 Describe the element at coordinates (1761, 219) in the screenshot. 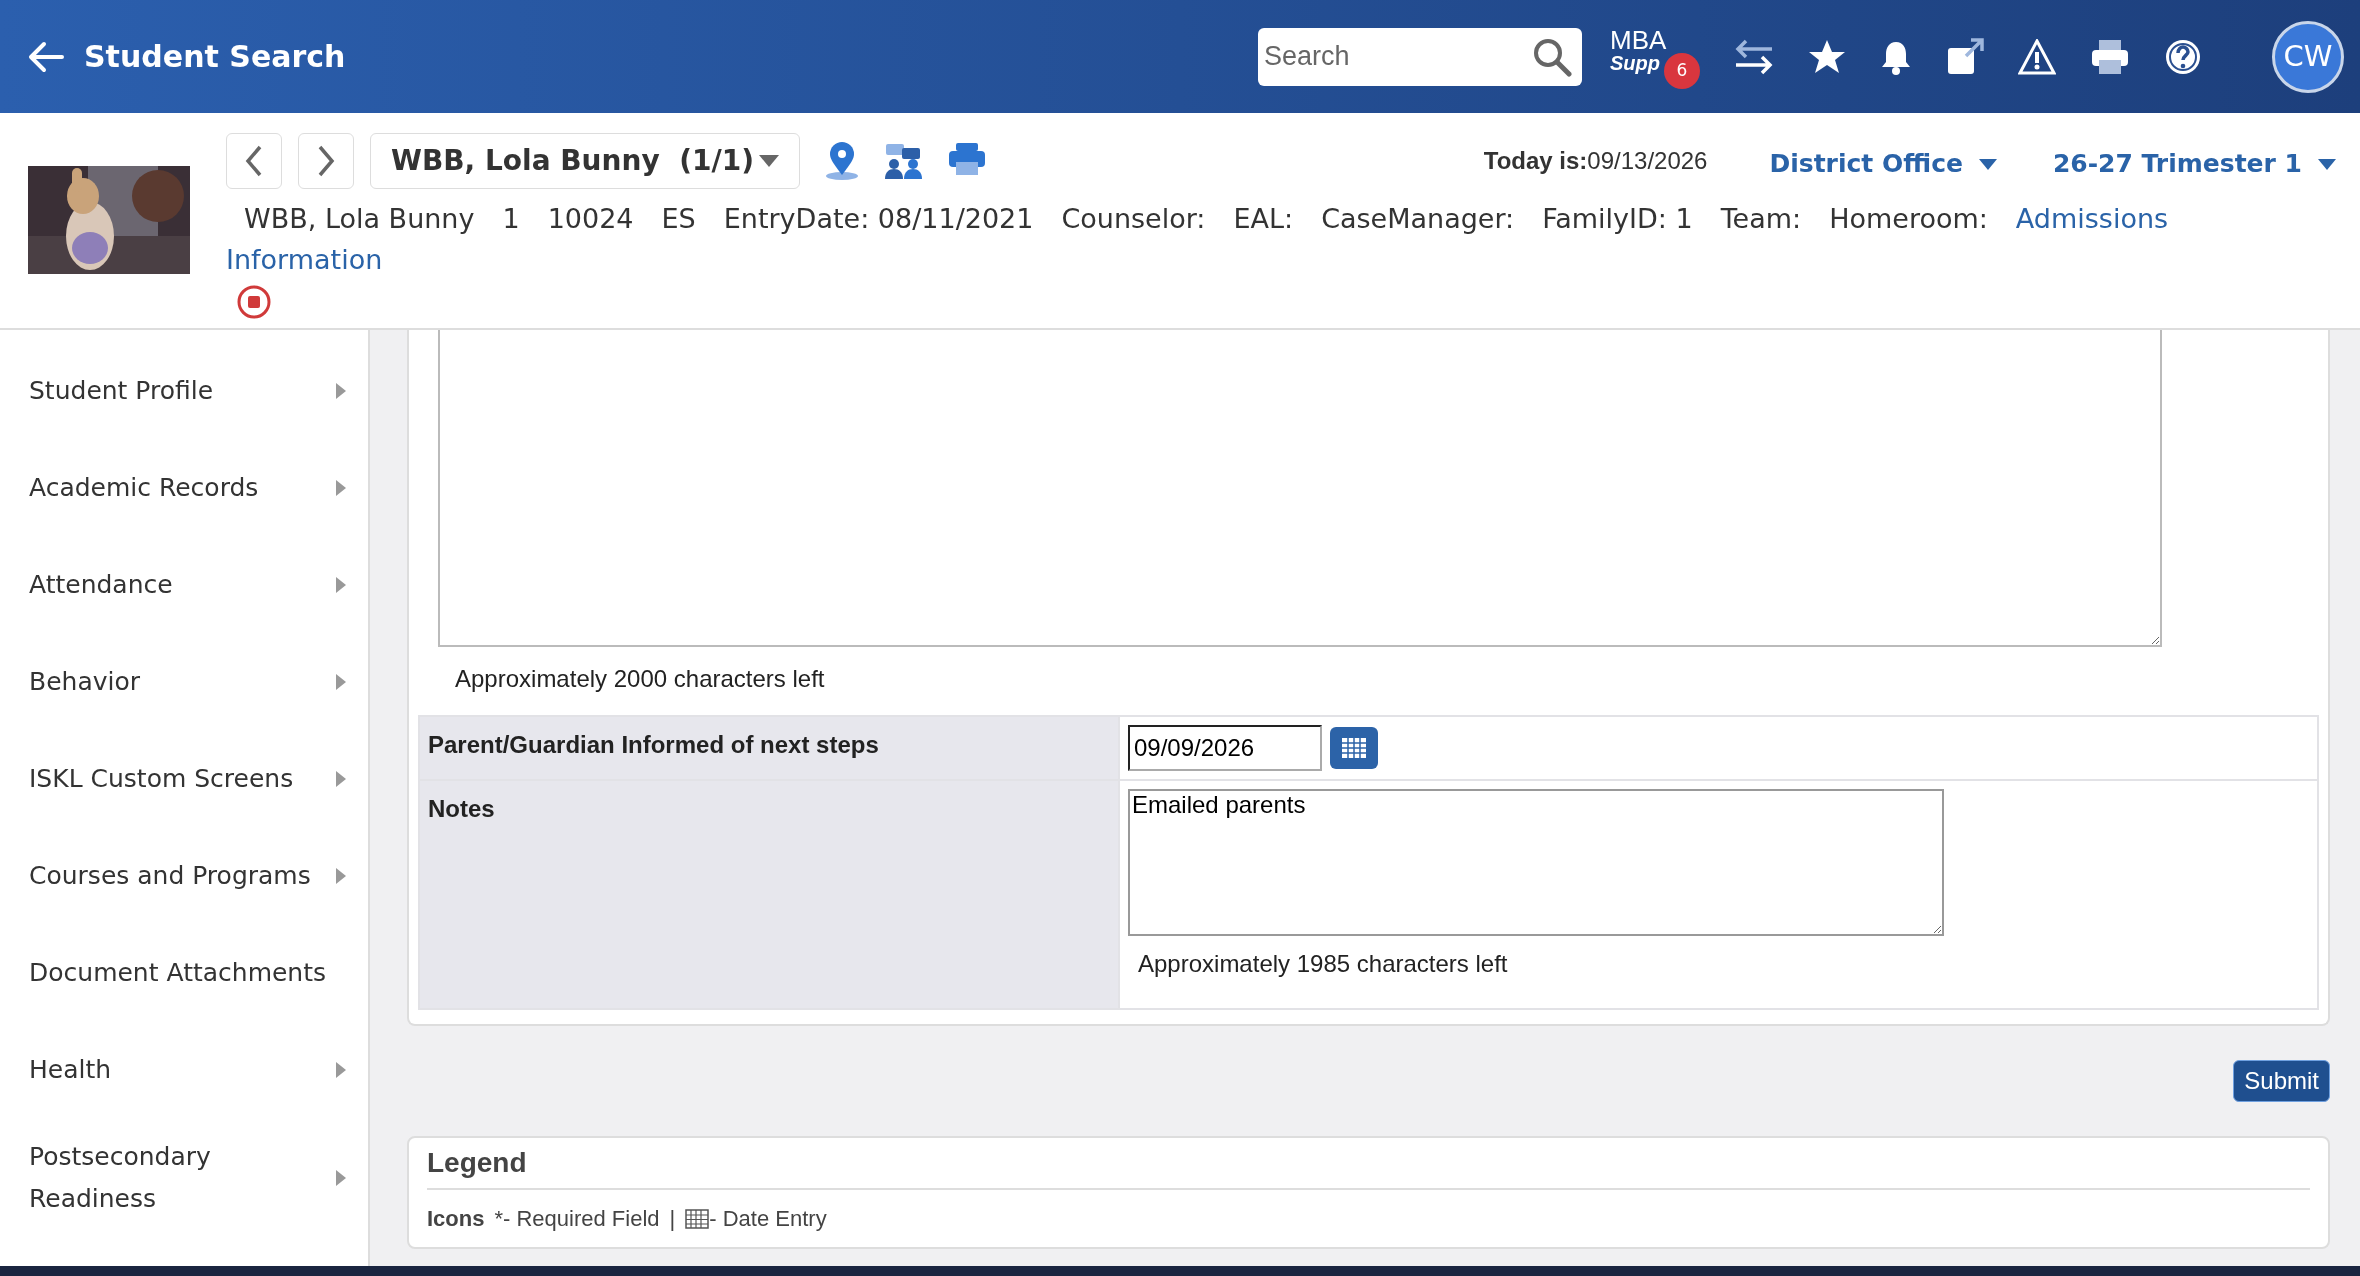

I see `info-text: Team:` at that location.